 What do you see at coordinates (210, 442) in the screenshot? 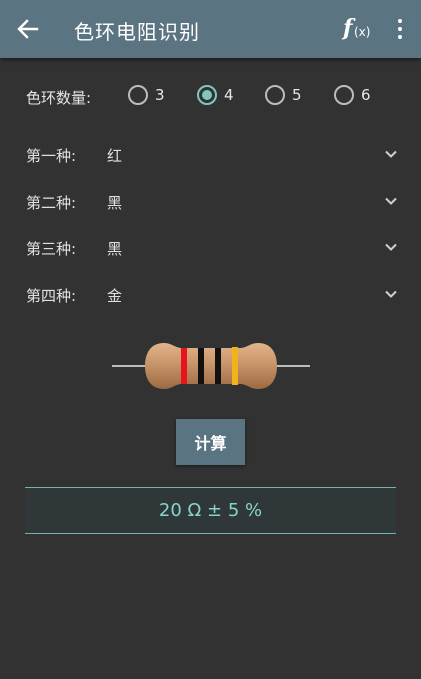
I see `calculate-button: 计算` at bounding box center [210, 442].